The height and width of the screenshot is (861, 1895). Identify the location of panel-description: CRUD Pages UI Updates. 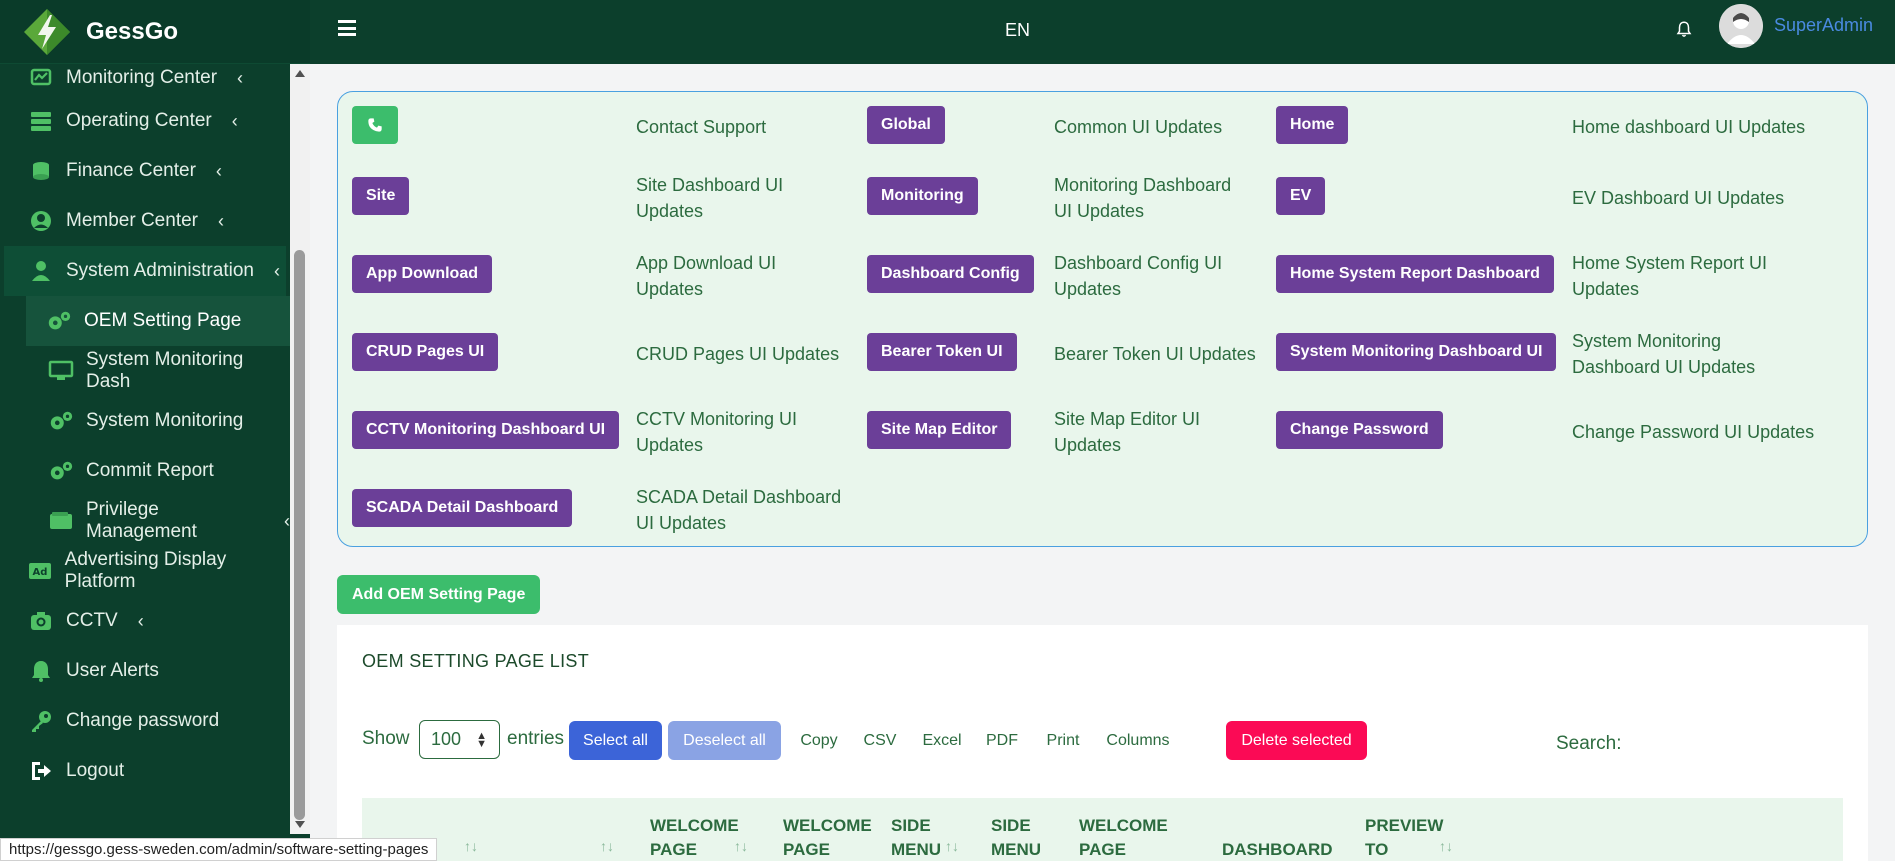
(738, 354).